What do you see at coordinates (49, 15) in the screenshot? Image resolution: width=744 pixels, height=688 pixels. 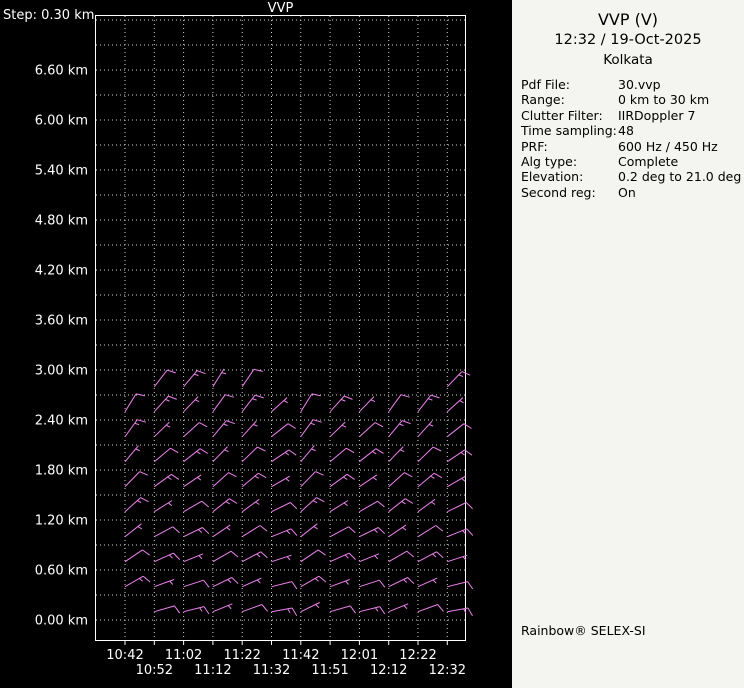 I see `step-label: Step: 0.30 km` at bounding box center [49, 15].